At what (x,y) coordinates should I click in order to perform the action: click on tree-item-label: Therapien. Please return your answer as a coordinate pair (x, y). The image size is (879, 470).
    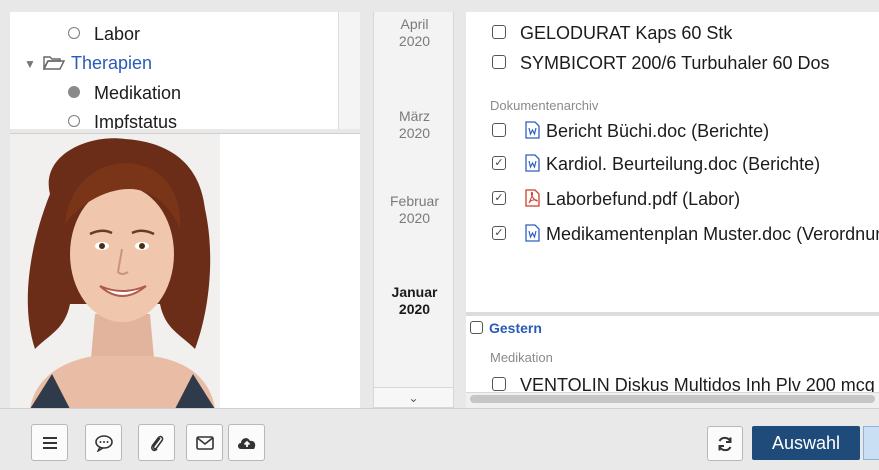
    Looking at the image, I should click on (112, 63).